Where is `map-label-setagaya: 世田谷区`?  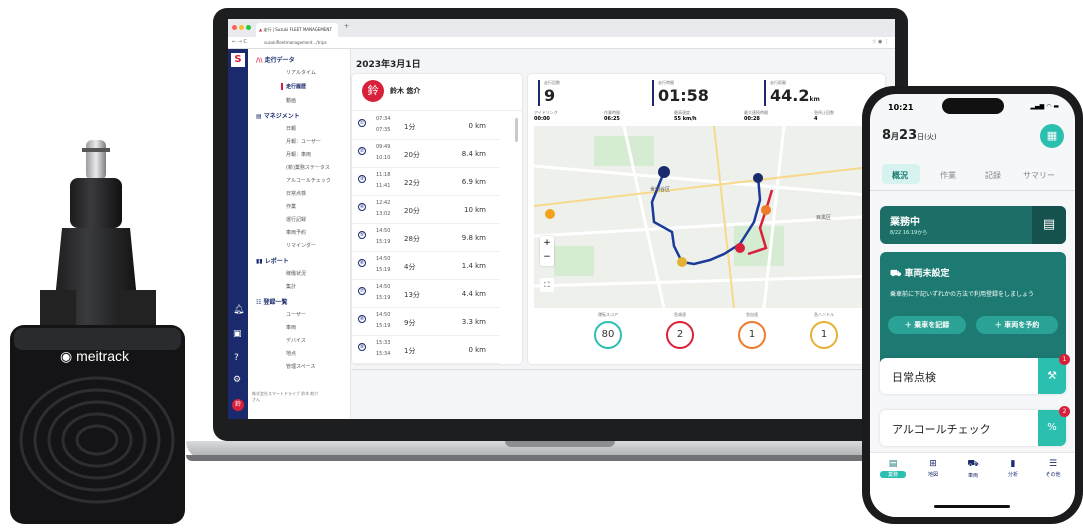 map-label-setagaya: 世田谷区 is located at coordinates (660, 190).